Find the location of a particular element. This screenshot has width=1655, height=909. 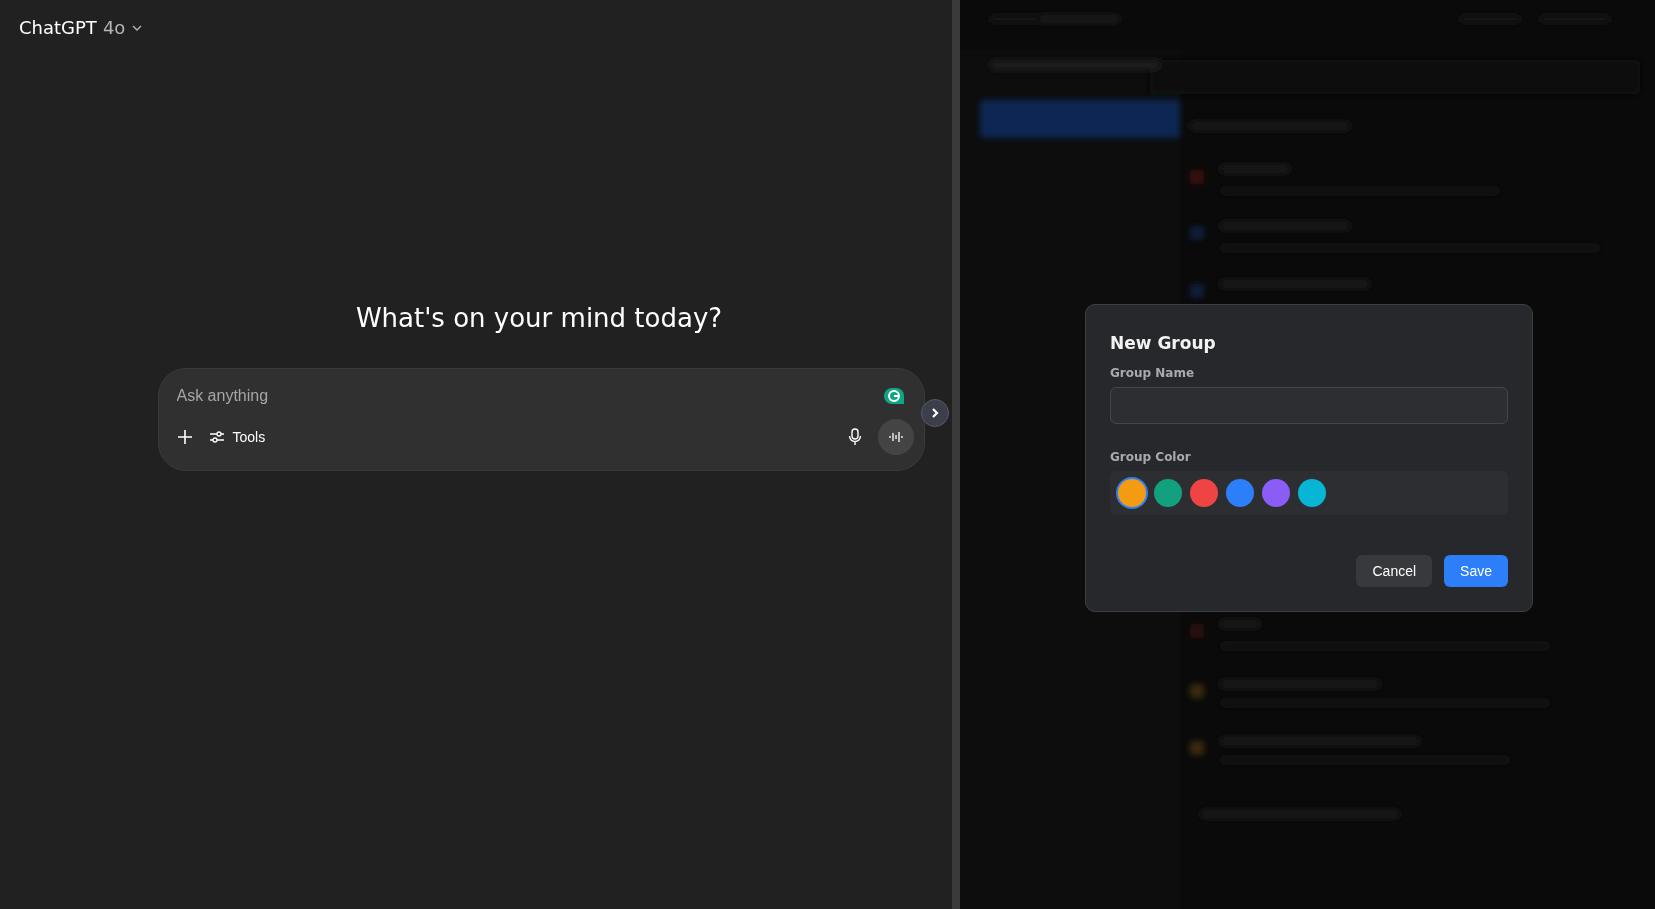

sliders-icon is located at coordinates (216, 437).